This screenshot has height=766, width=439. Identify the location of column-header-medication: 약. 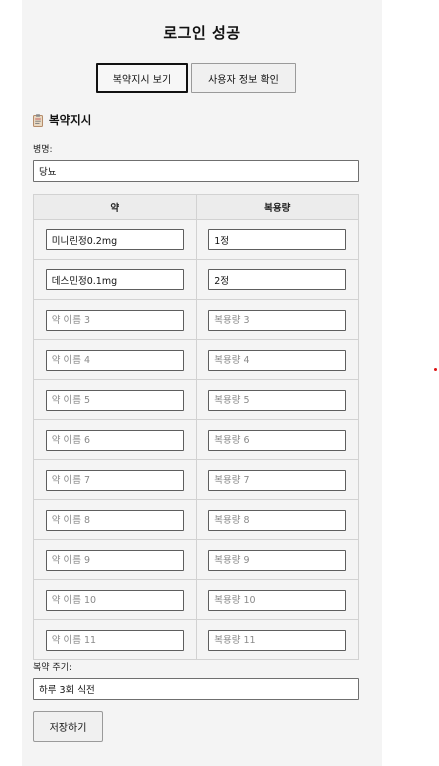
(115, 207).